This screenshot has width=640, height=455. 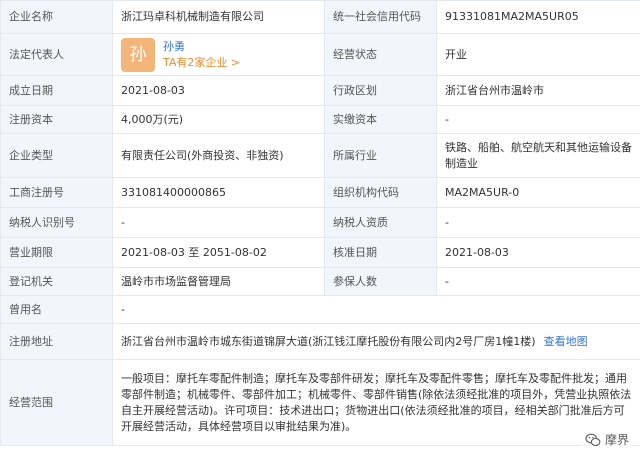 I want to click on address-value: 浙江省台州市温岭市城东街道锦屏大道(浙江钱江摩托股份有限公司内2号厂房1幢1楼), so click(x=328, y=341).